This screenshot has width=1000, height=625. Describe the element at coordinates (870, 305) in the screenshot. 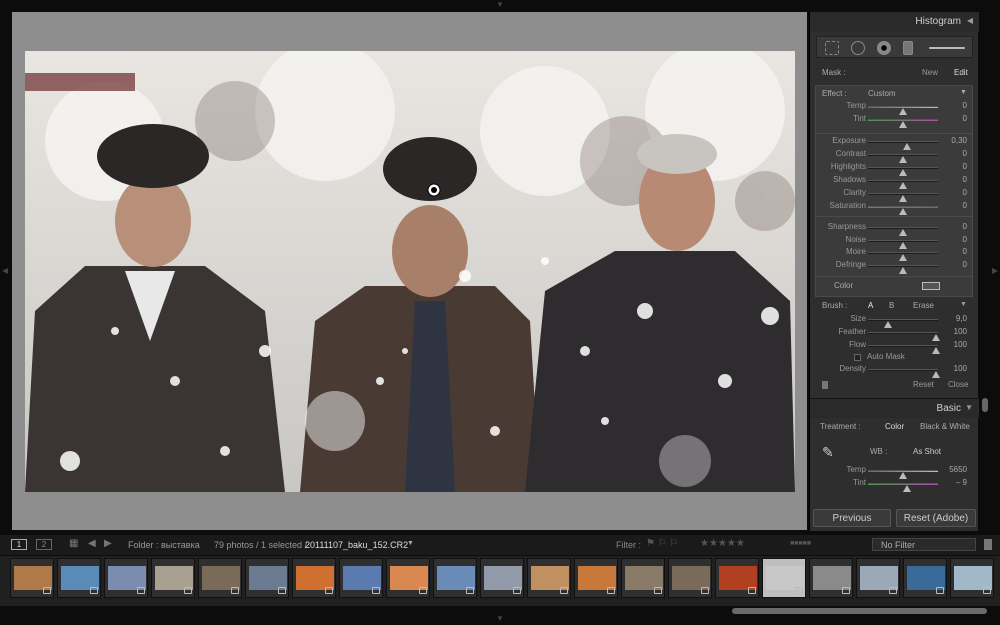

I see `brush-a-tab: A` at that location.